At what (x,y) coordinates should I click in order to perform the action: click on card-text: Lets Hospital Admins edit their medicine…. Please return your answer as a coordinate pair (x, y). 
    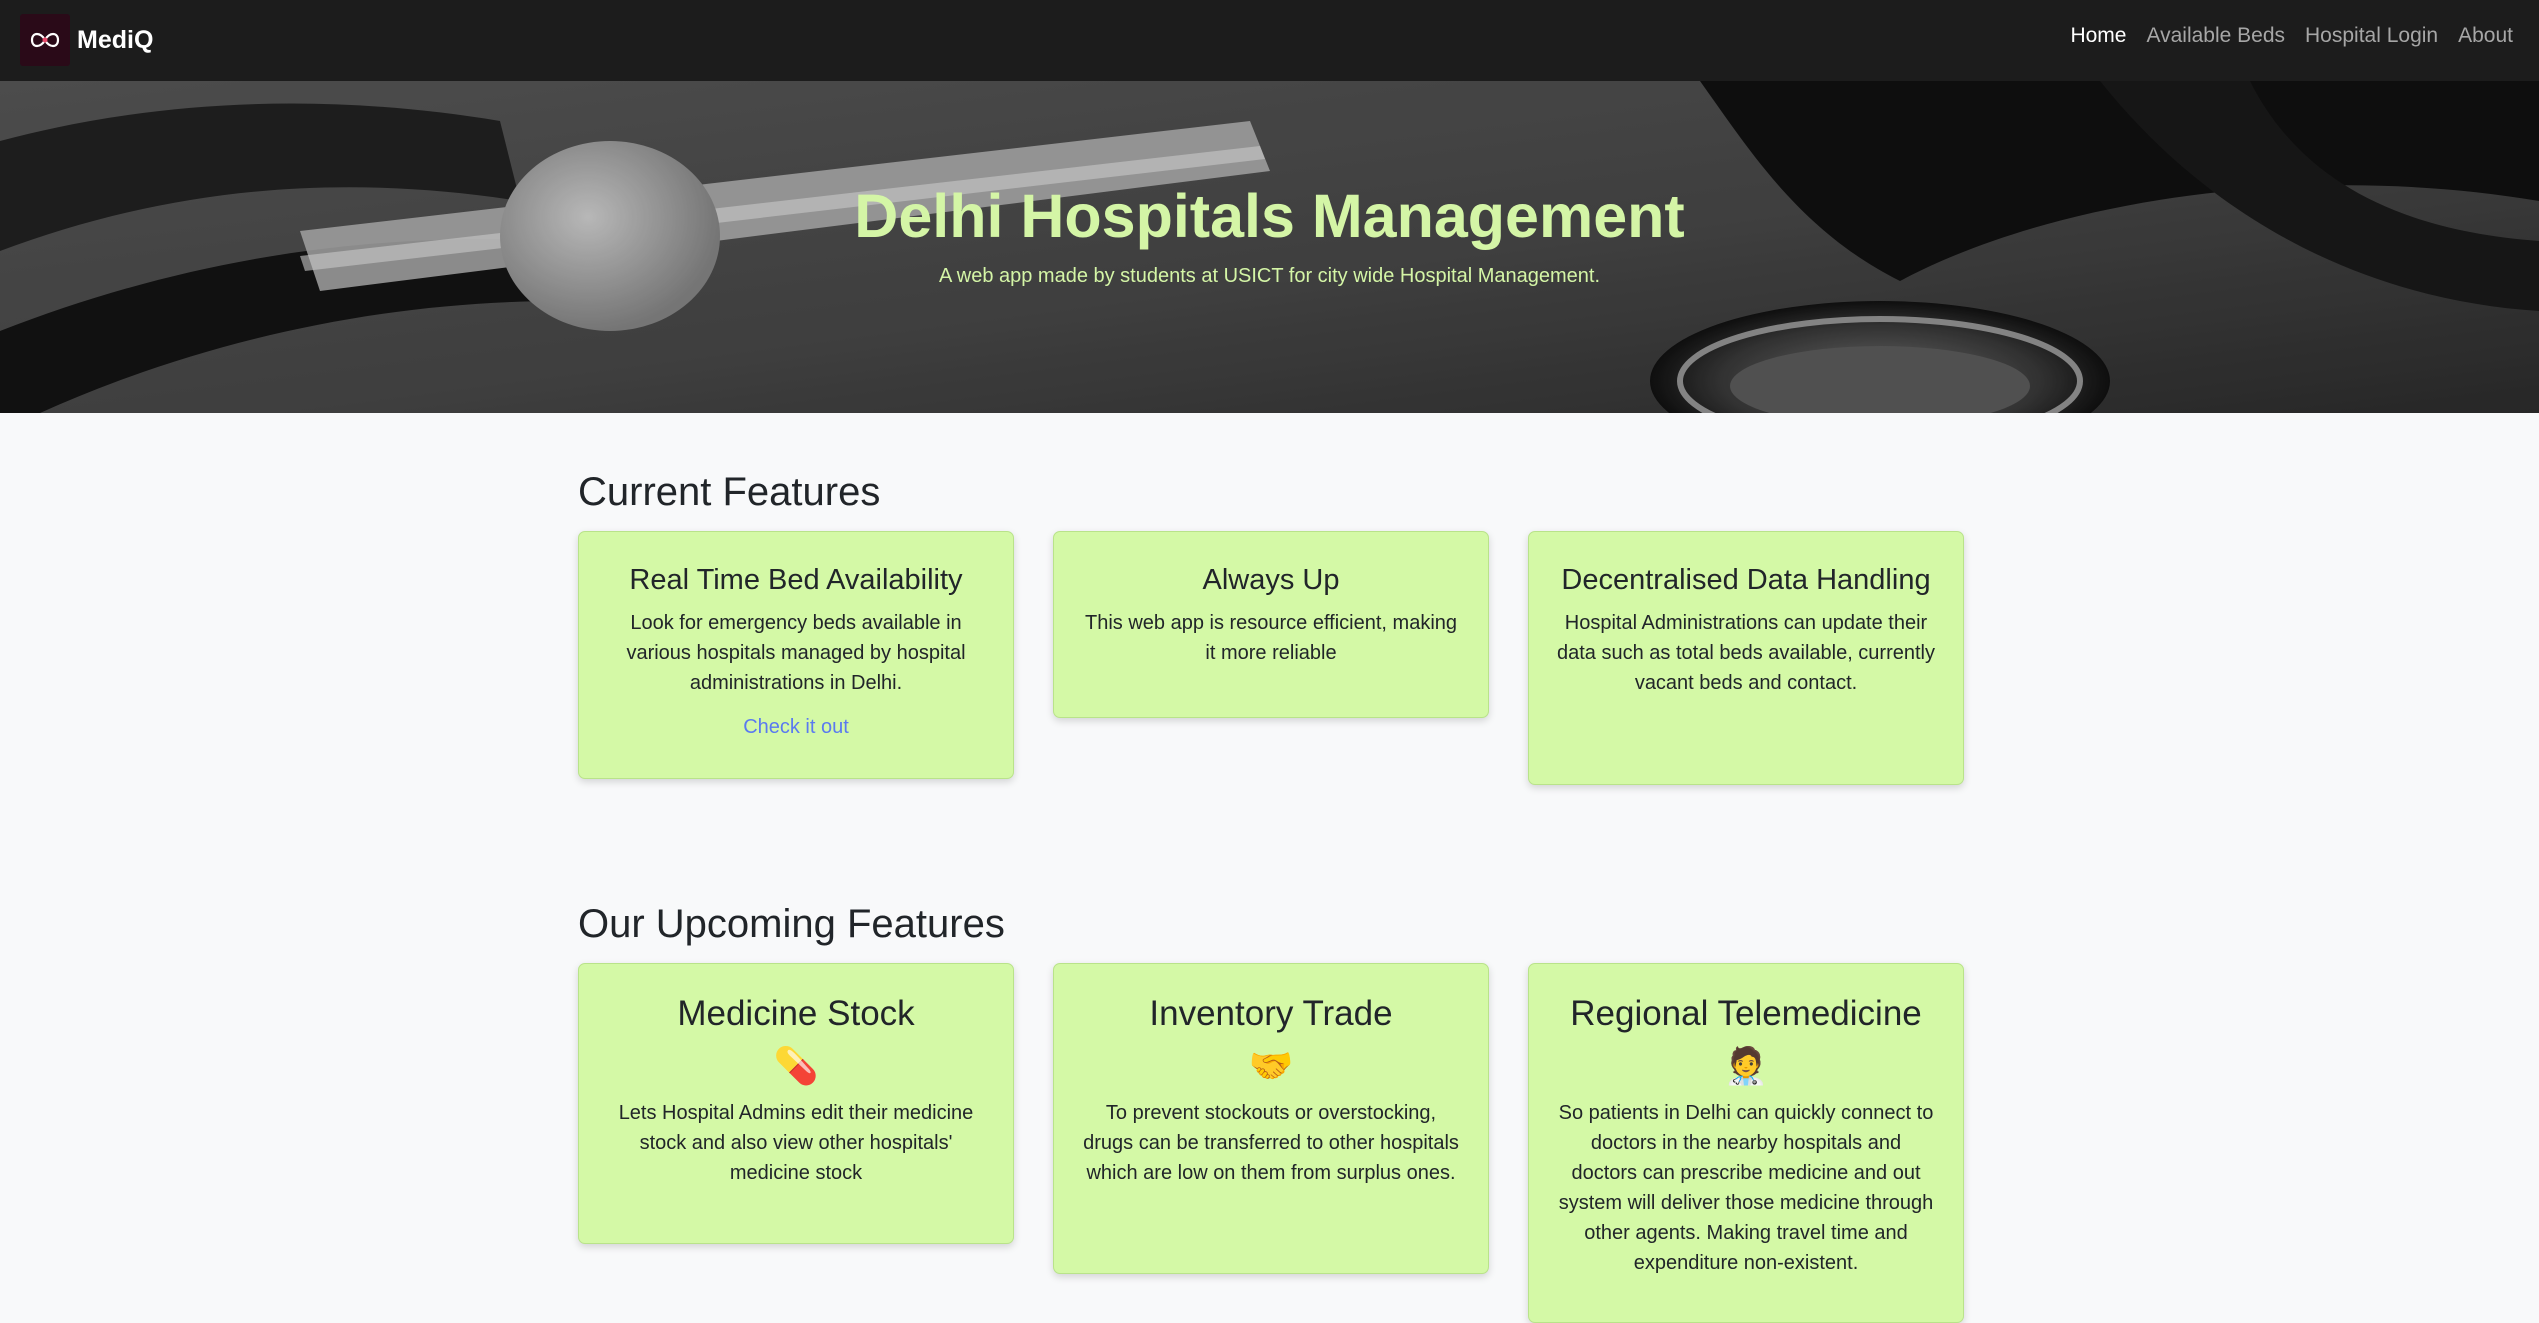
    Looking at the image, I should click on (796, 1143).